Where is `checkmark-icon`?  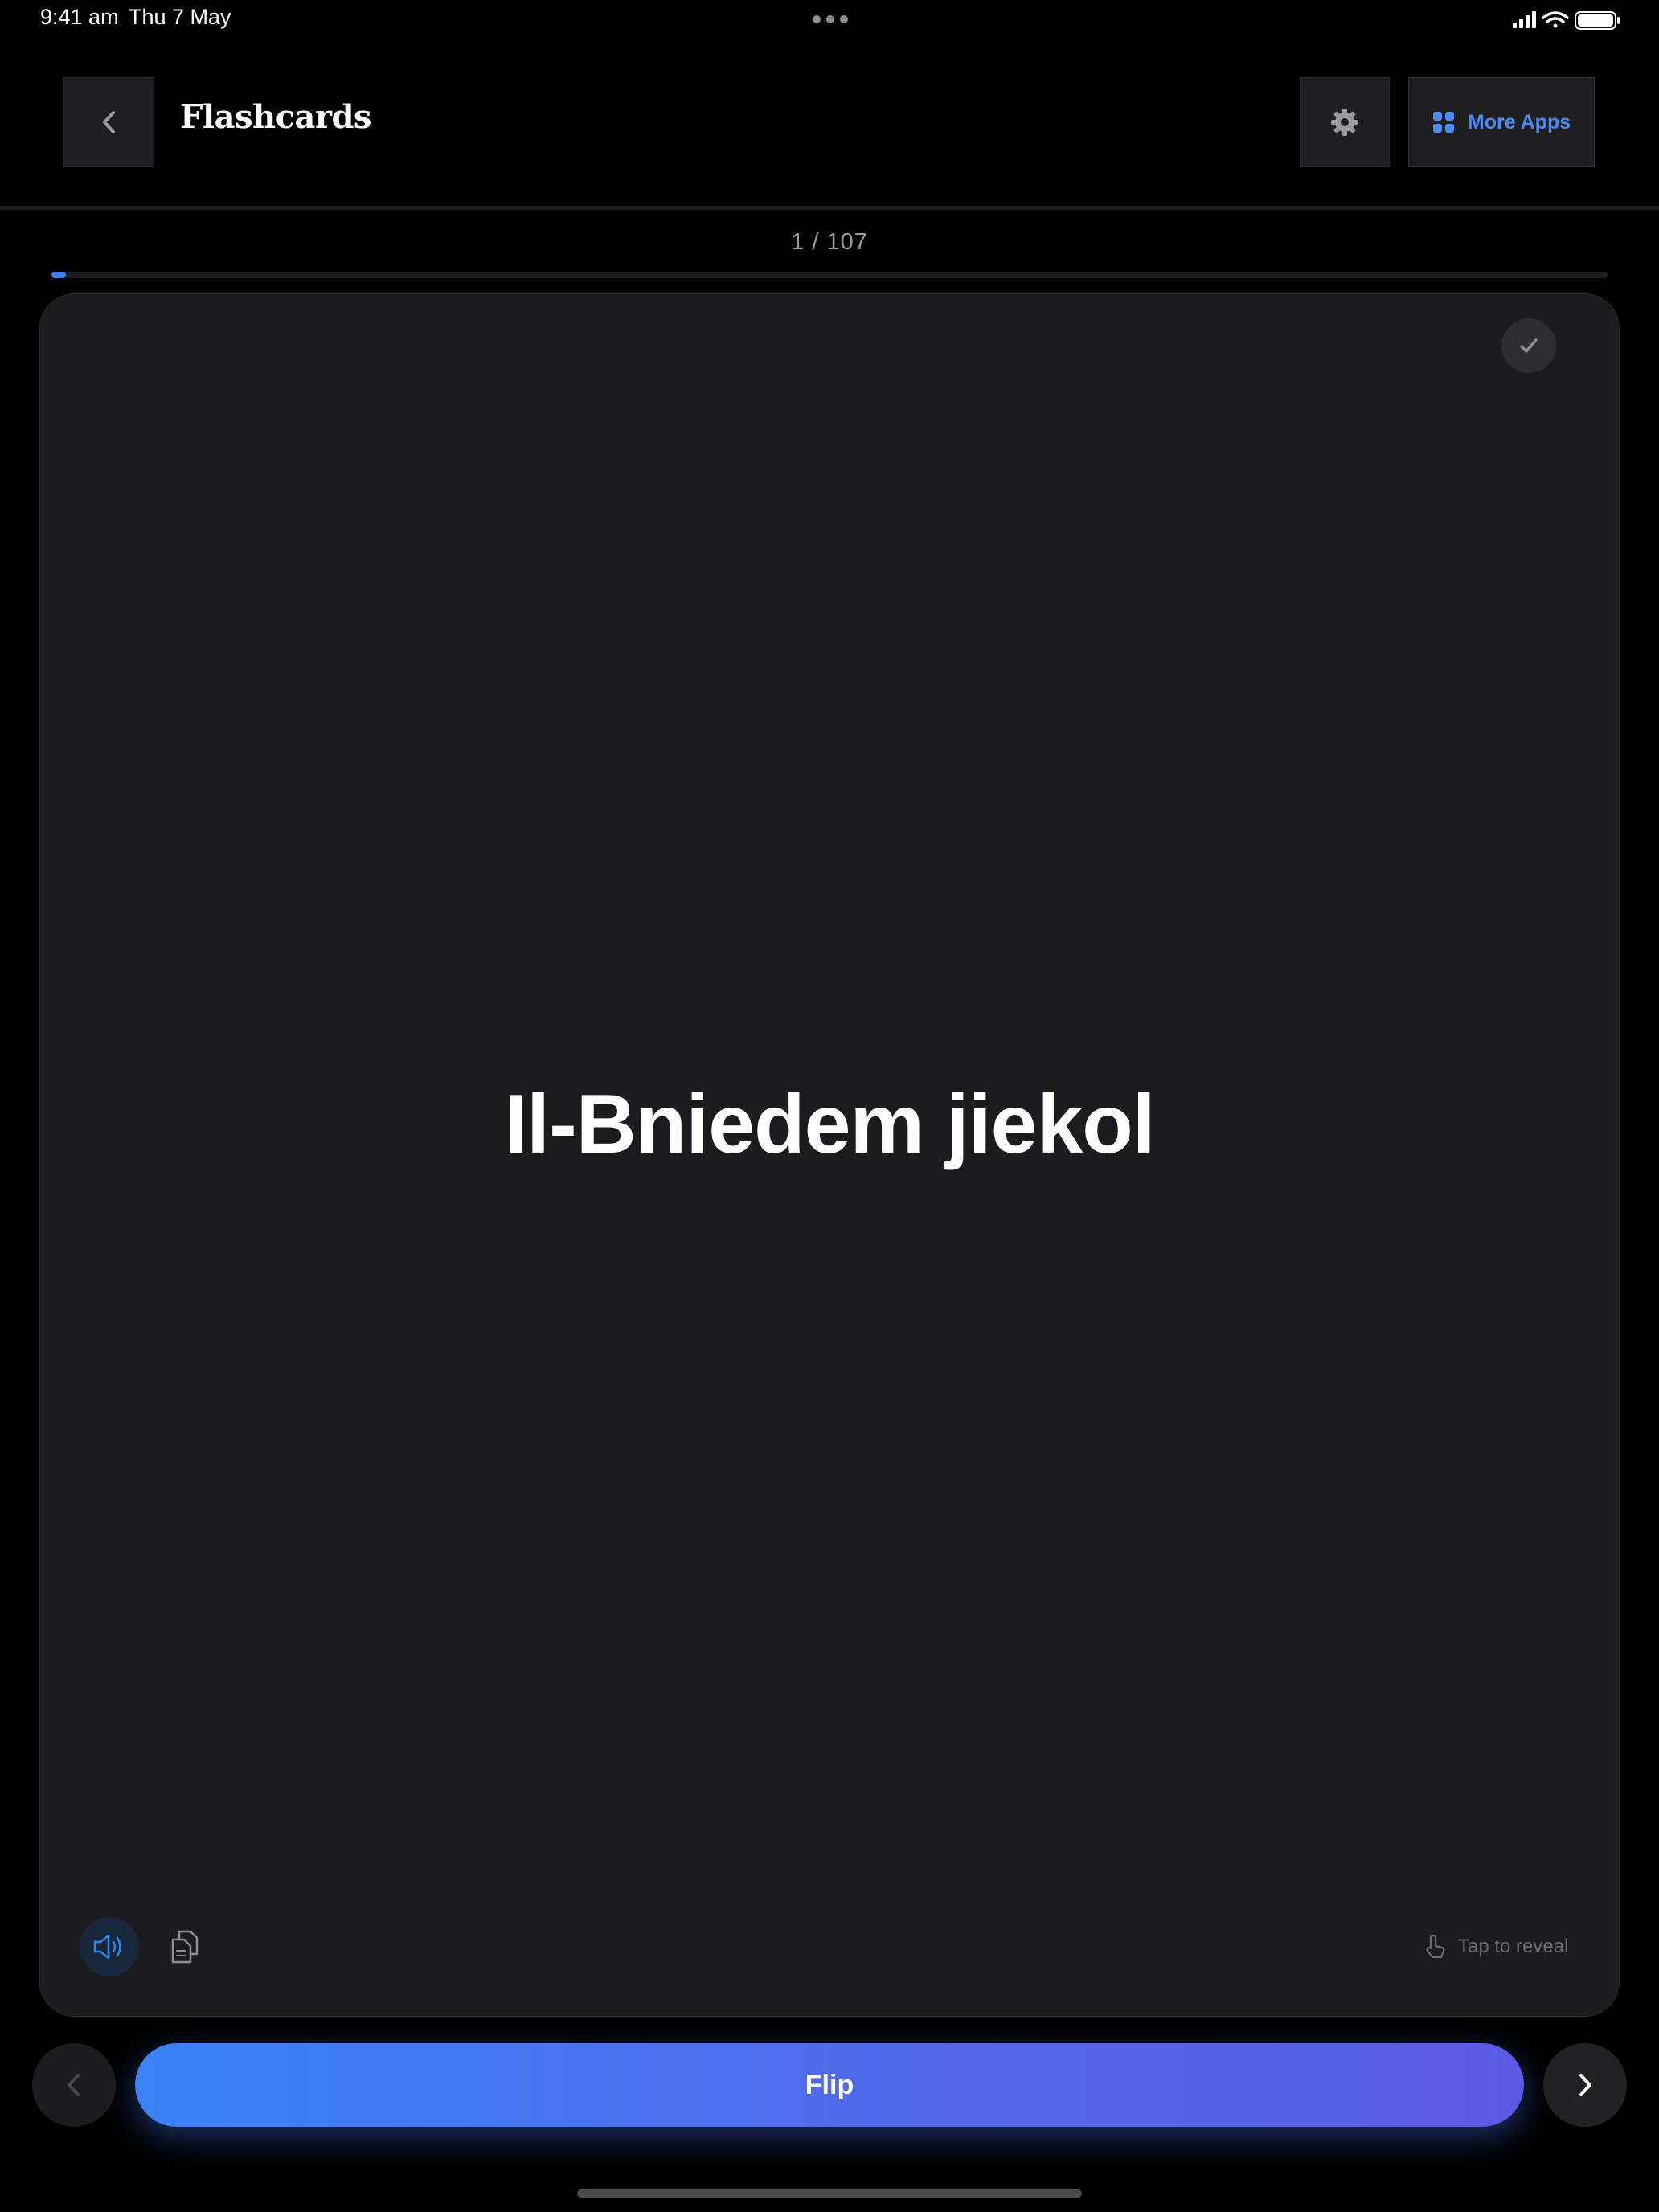 checkmark-icon is located at coordinates (1529, 345).